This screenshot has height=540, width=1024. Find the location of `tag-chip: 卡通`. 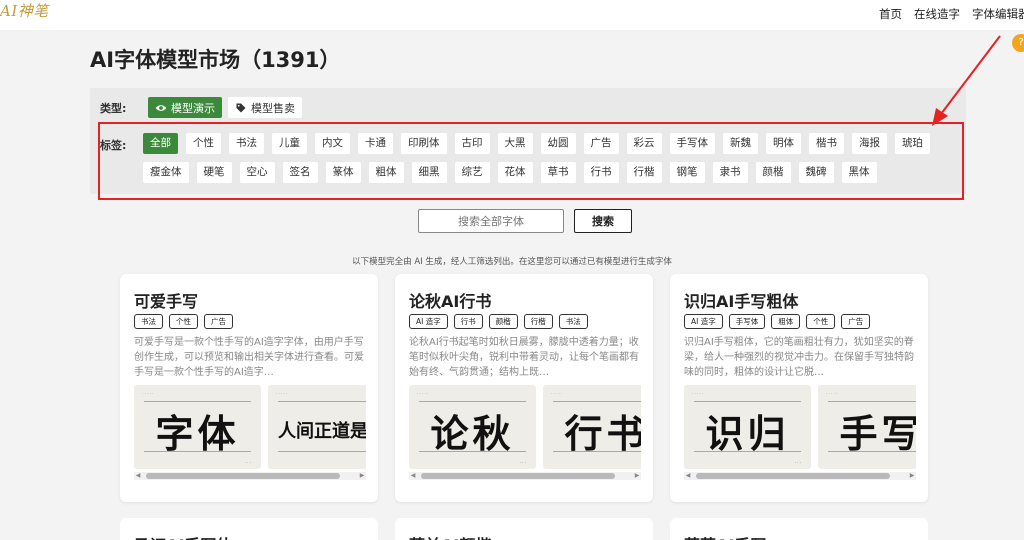

tag-chip: 卡通 is located at coordinates (375, 143).